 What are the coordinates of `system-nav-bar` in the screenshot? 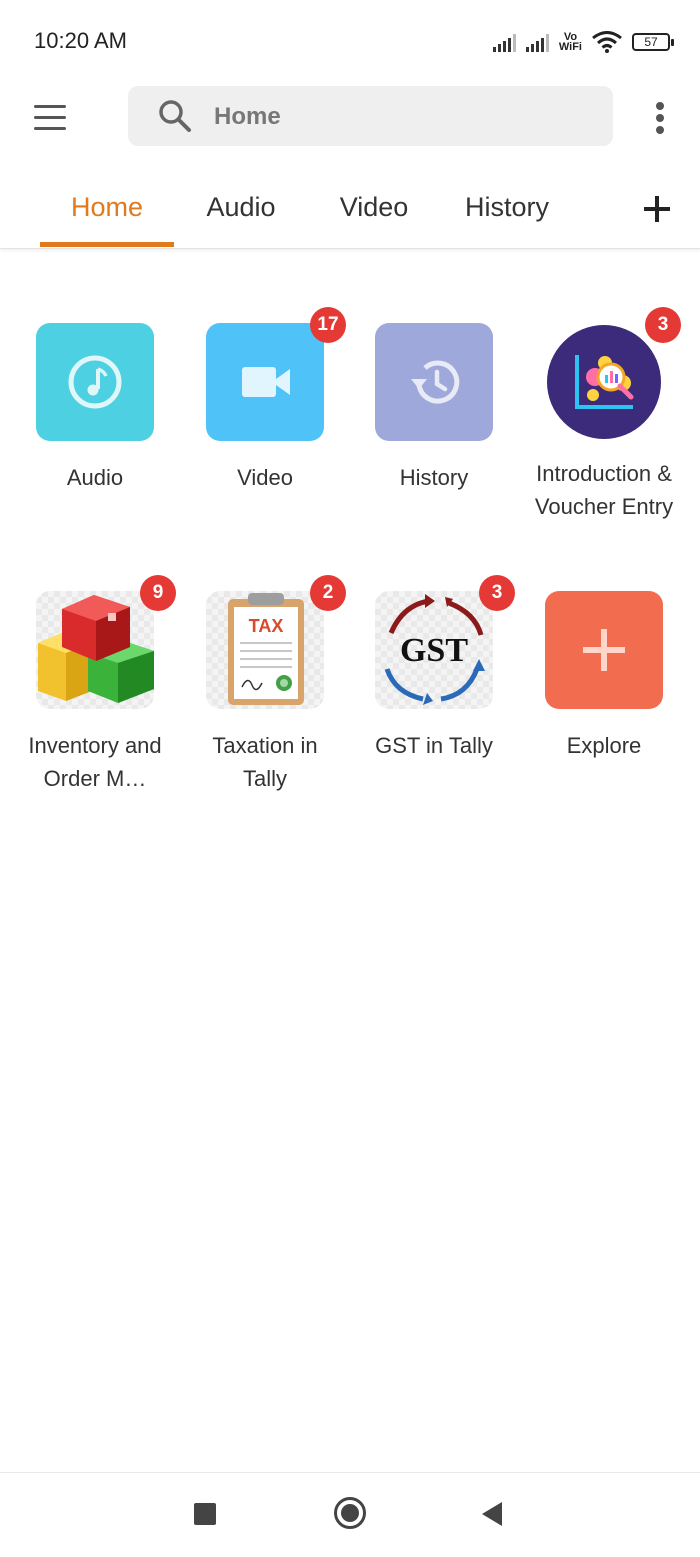 It's located at (350, 1514).